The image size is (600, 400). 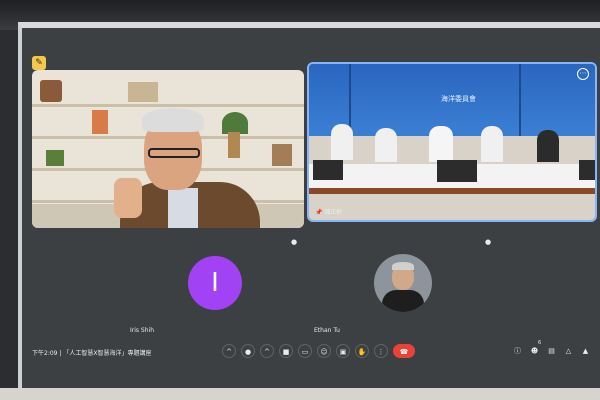 I want to click on side-controls: ⓘ ☻ ▤ △ ▲, so click(x=551, y=351).